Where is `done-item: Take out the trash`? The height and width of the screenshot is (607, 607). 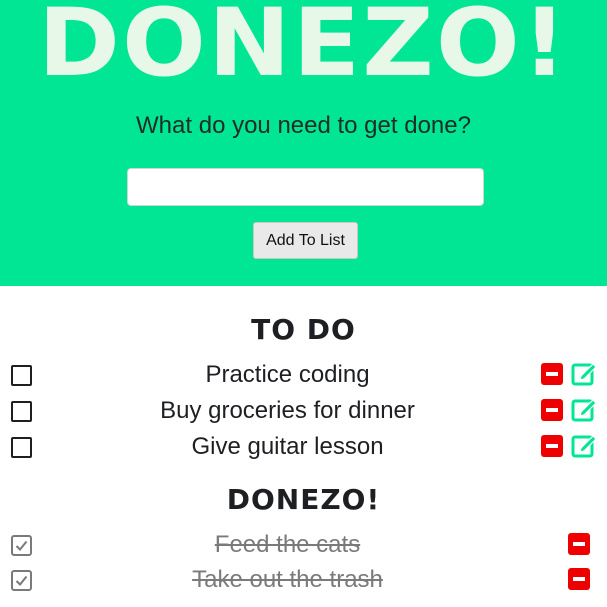
done-item: Take out the trash is located at coordinates (303, 580).